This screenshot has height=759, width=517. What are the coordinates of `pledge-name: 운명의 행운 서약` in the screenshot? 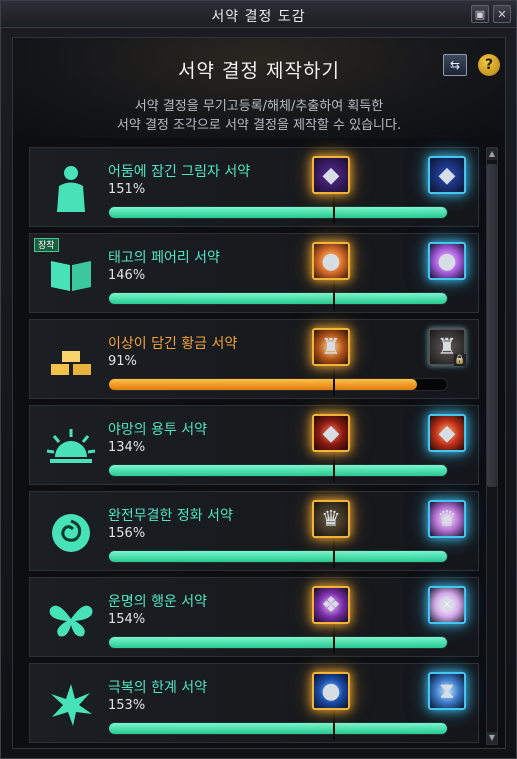 It's located at (158, 602).